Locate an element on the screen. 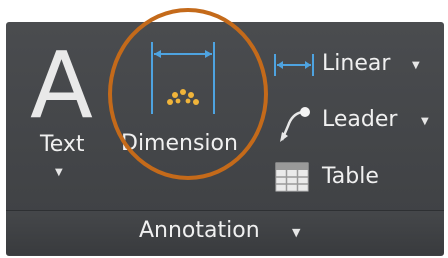 Image resolution: width=448 pixels, height=258 pixels. table-icon is located at coordinates (292, 177).